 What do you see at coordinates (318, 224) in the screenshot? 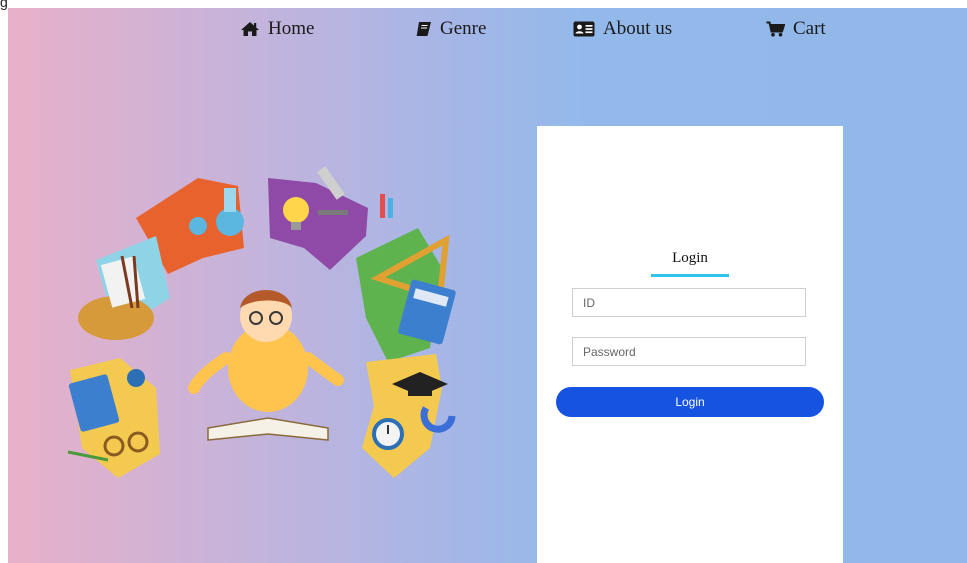
I see `purple-panel` at bounding box center [318, 224].